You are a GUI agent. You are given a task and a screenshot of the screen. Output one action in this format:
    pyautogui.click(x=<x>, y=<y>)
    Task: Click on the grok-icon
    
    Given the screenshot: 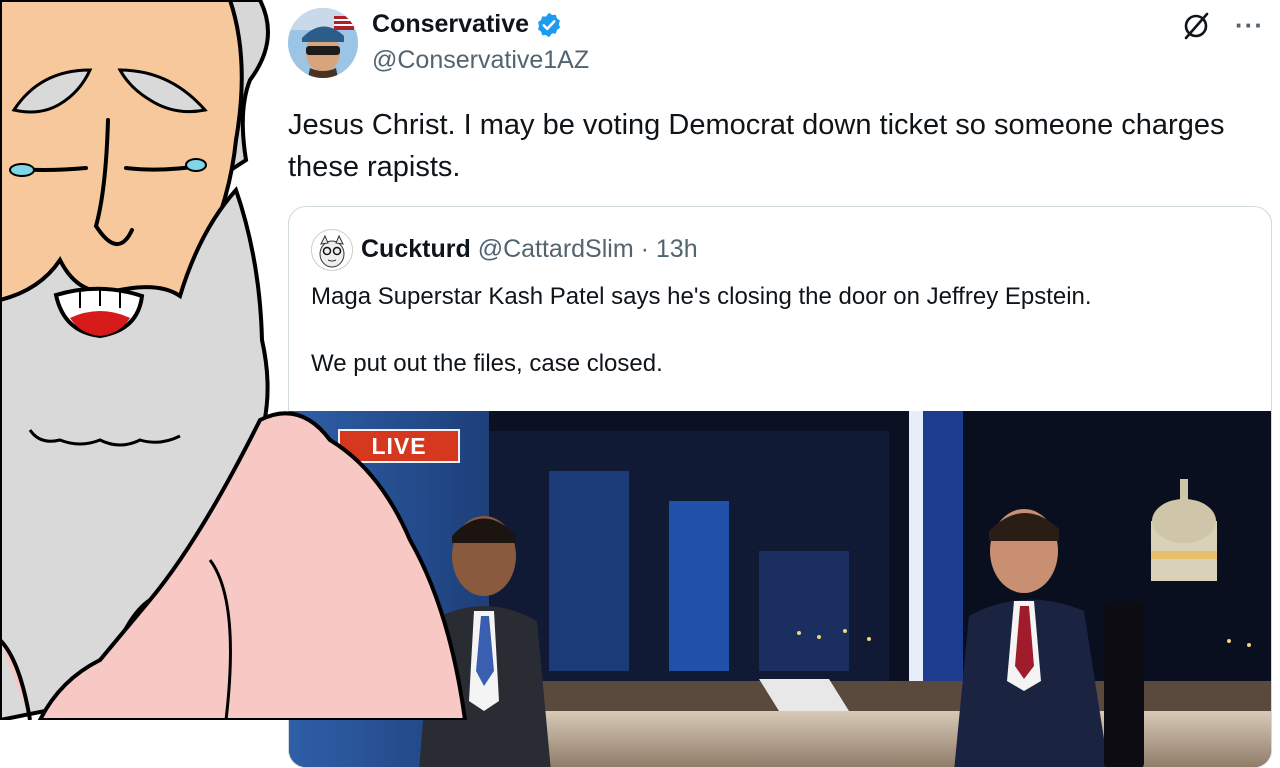 What is the action you would take?
    pyautogui.click(x=1196, y=26)
    